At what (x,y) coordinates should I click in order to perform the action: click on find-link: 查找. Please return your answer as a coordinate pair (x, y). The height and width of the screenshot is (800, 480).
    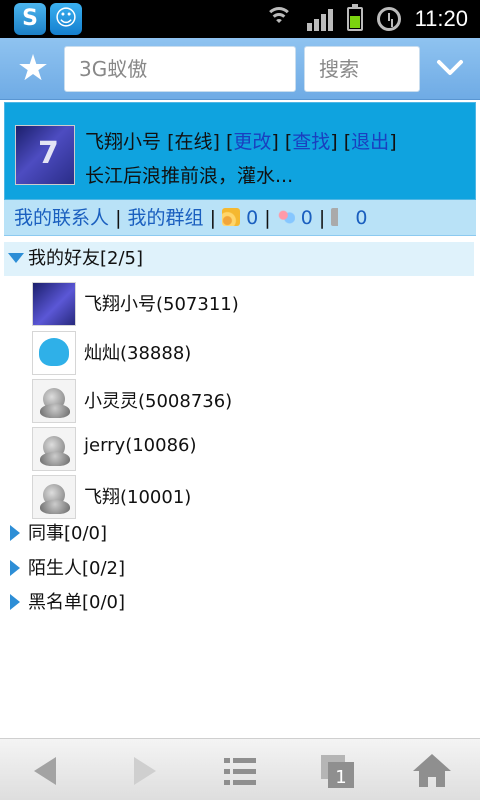
    Looking at the image, I should click on (311, 142).